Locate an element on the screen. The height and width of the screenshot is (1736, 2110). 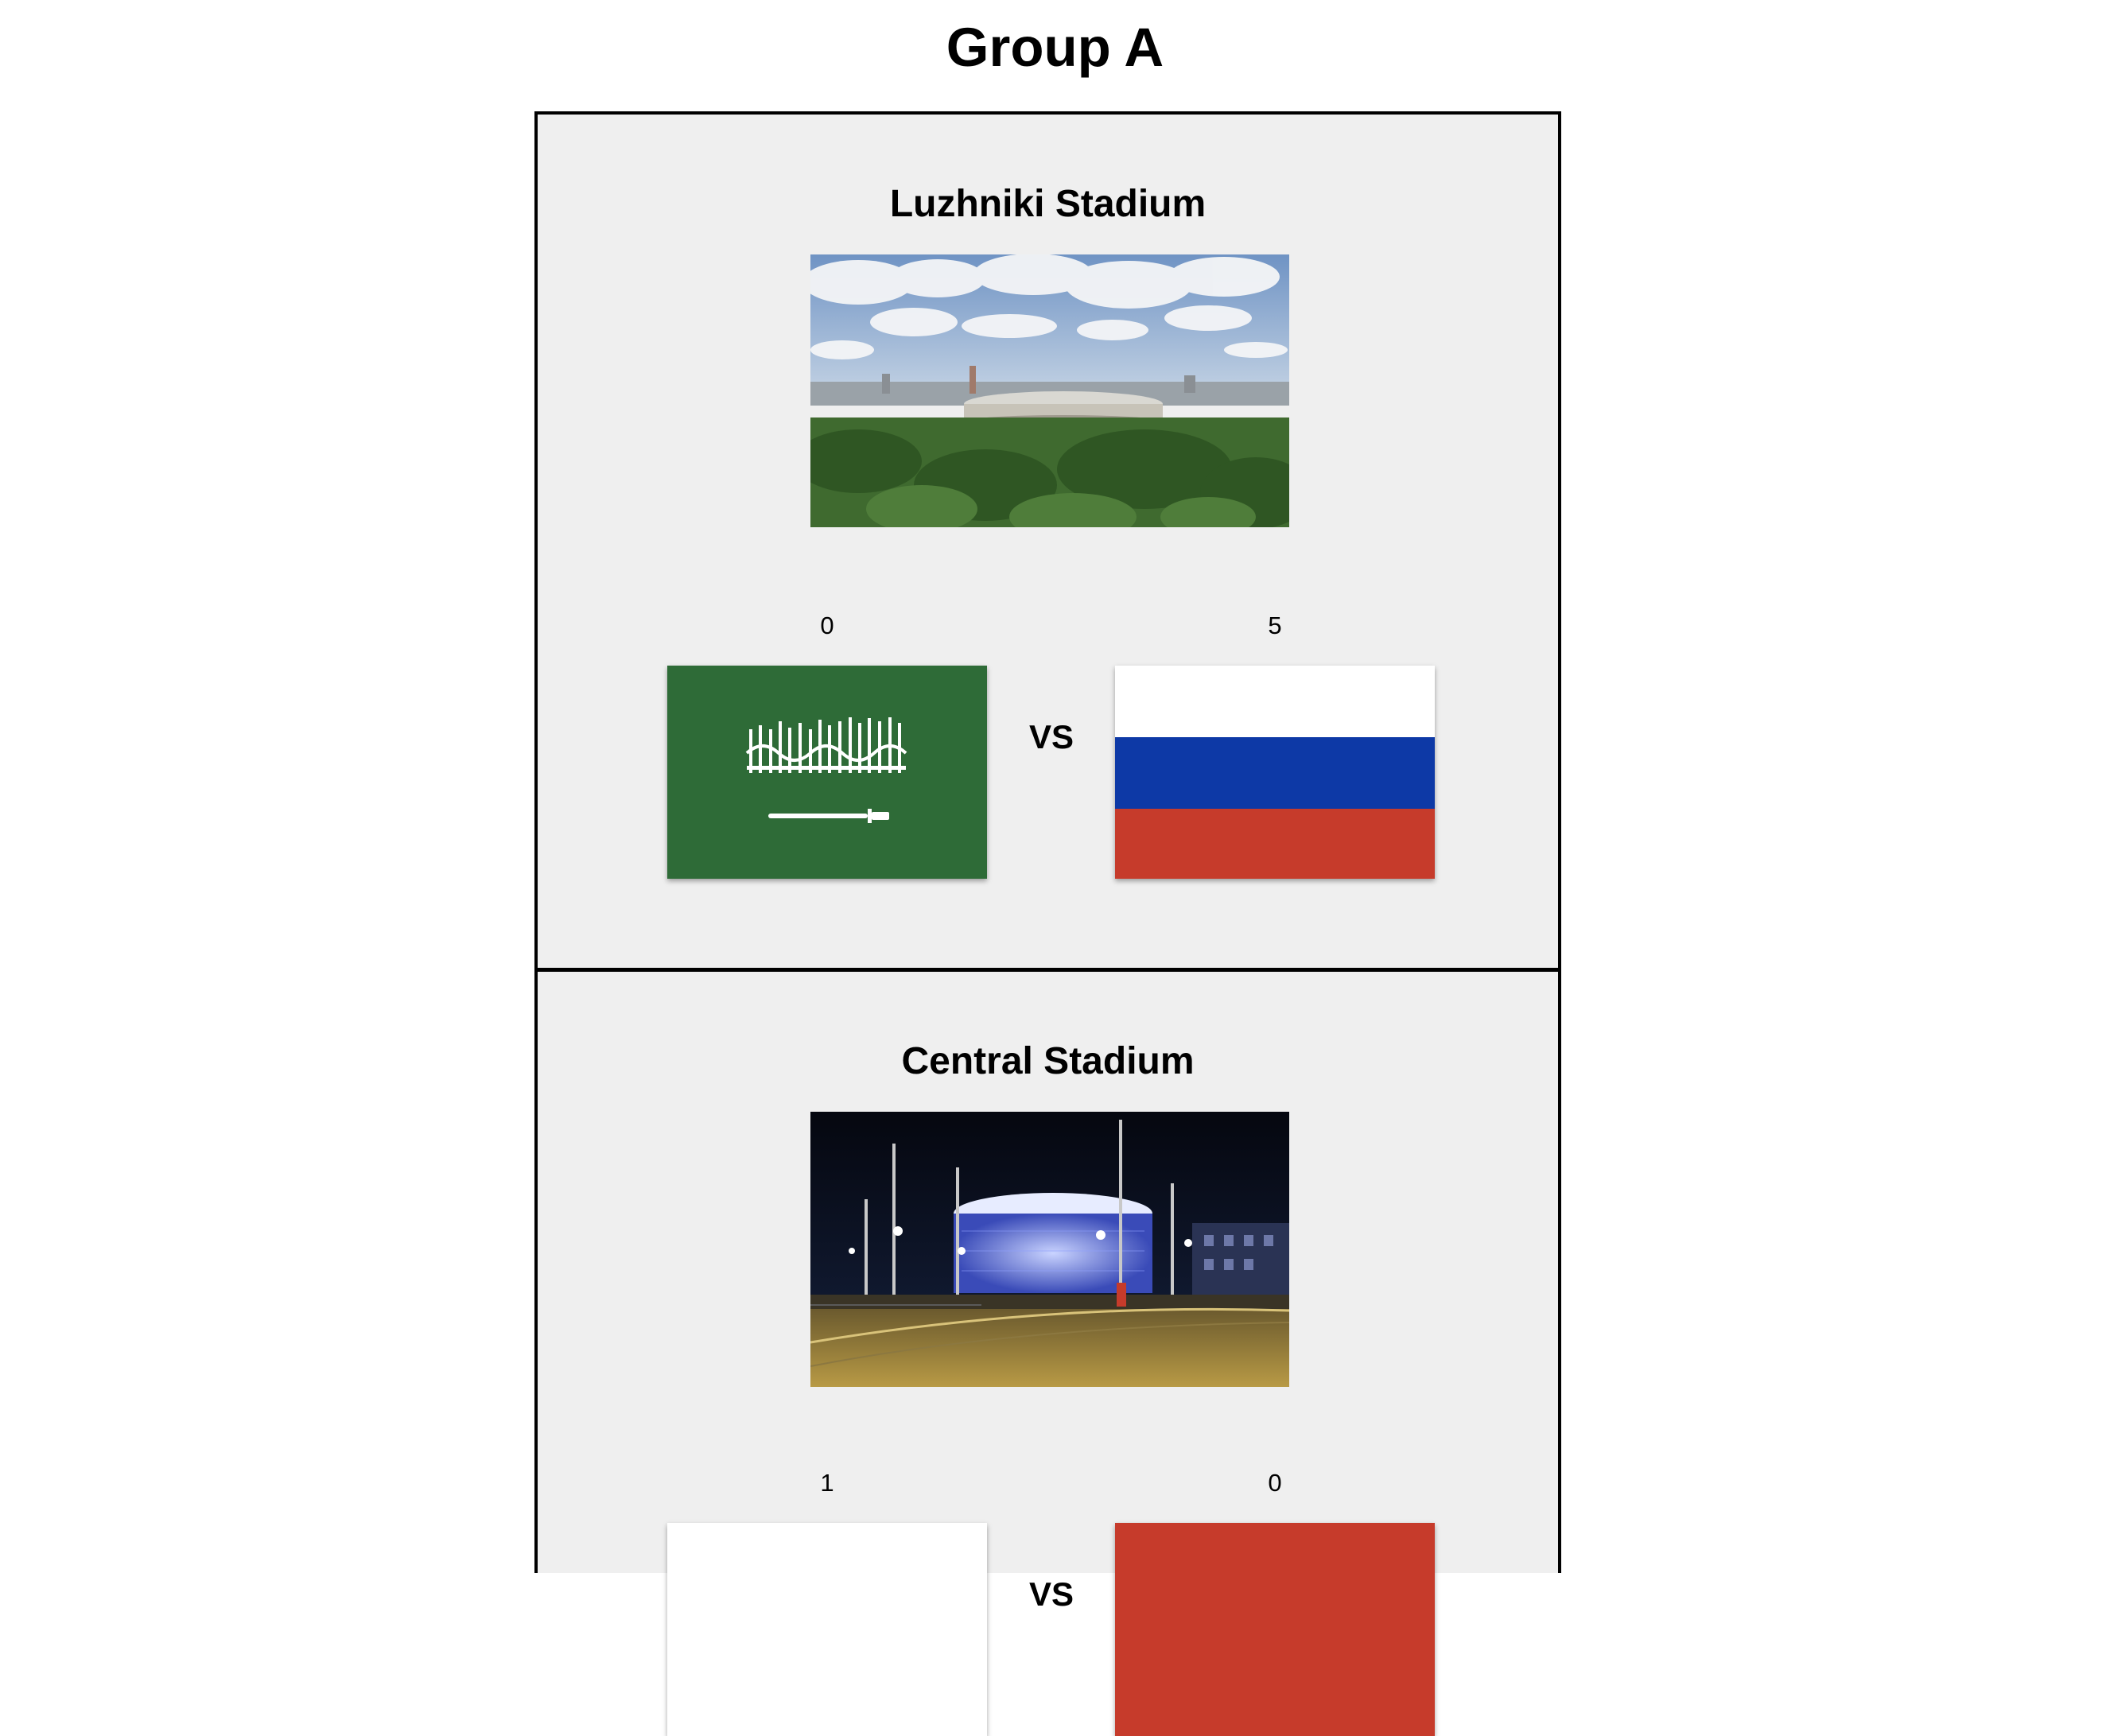
away-score: 5 is located at coordinates (1275, 626).